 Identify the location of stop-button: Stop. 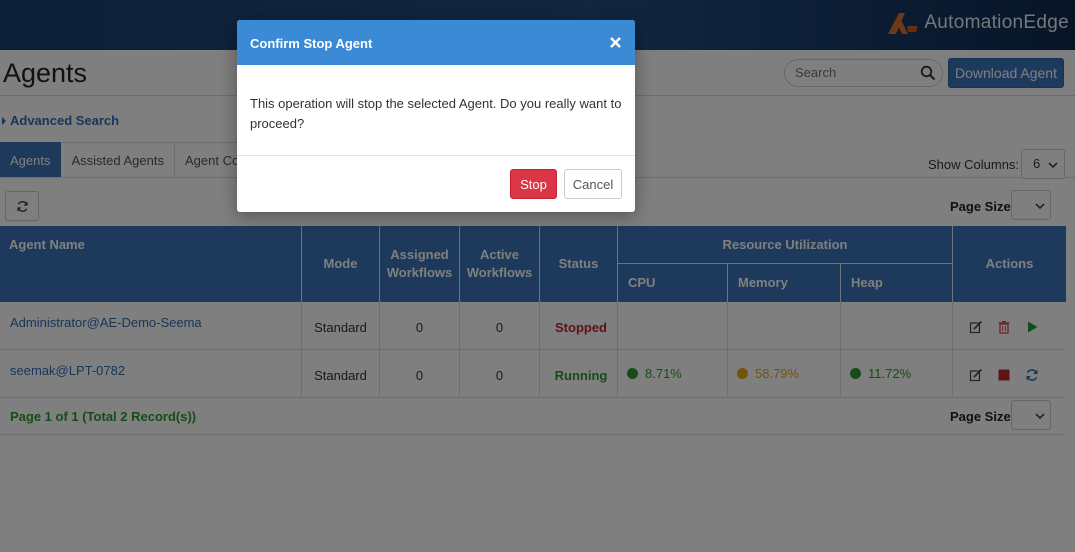
(533, 184).